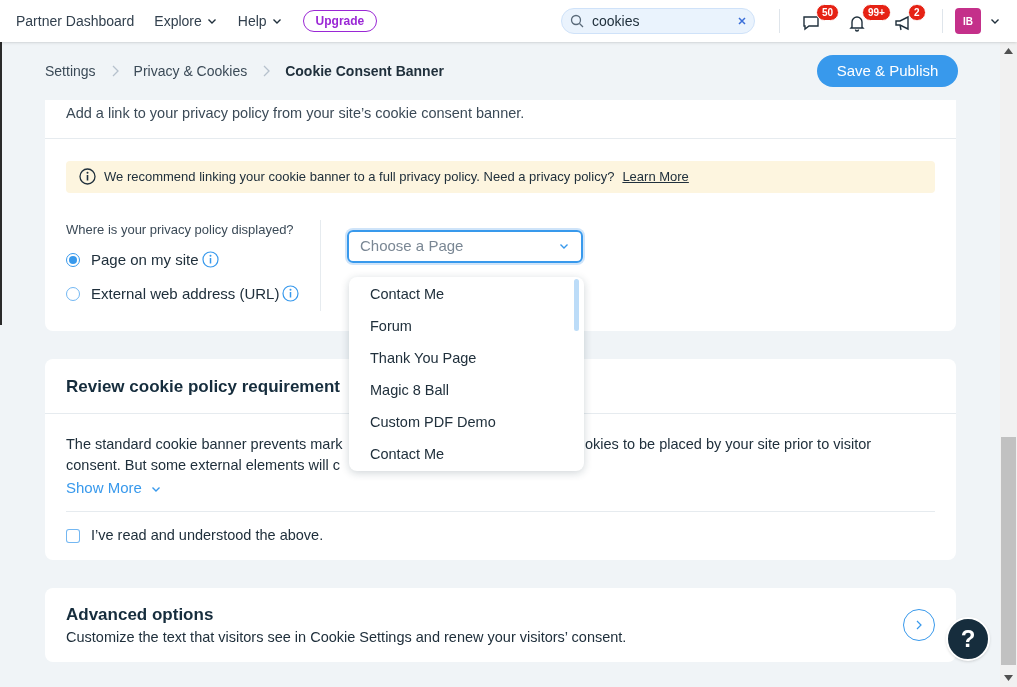 The height and width of the screenshot is (687, 1017). I want to click on count-badge: 50, so click(828, 12).